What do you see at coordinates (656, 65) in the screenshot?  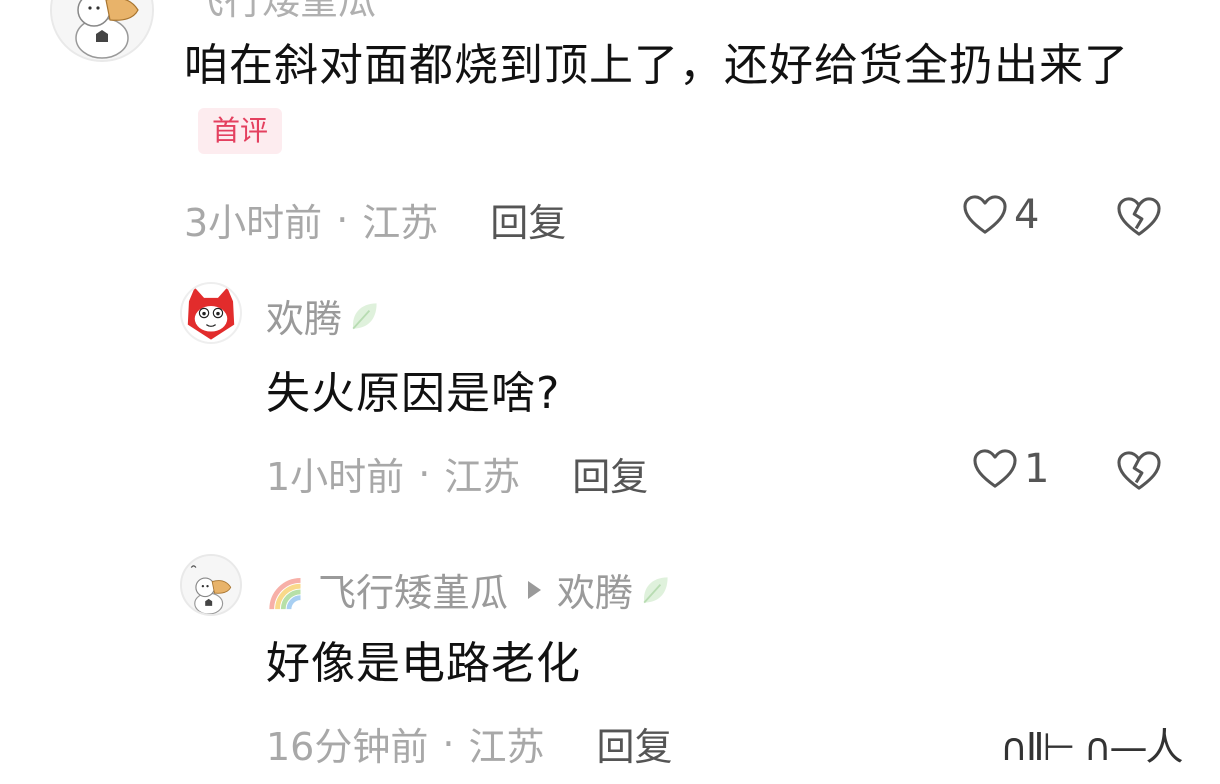 I see `comment1-text: 咱在斜对面都烧到顶上了，还好给货全扔出来了` at bounding box center [656, 65].